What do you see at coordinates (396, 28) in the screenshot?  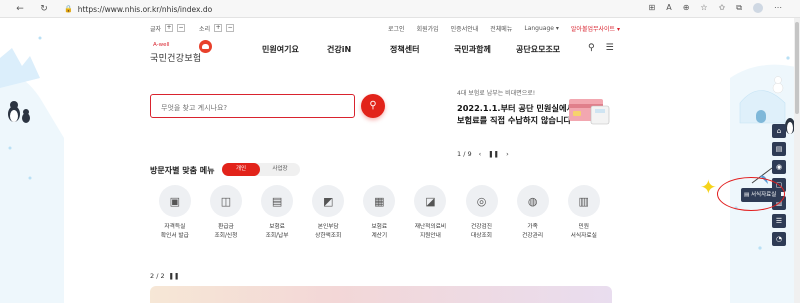 I see `login-link: 로그인` at bounding box center [396, 28].